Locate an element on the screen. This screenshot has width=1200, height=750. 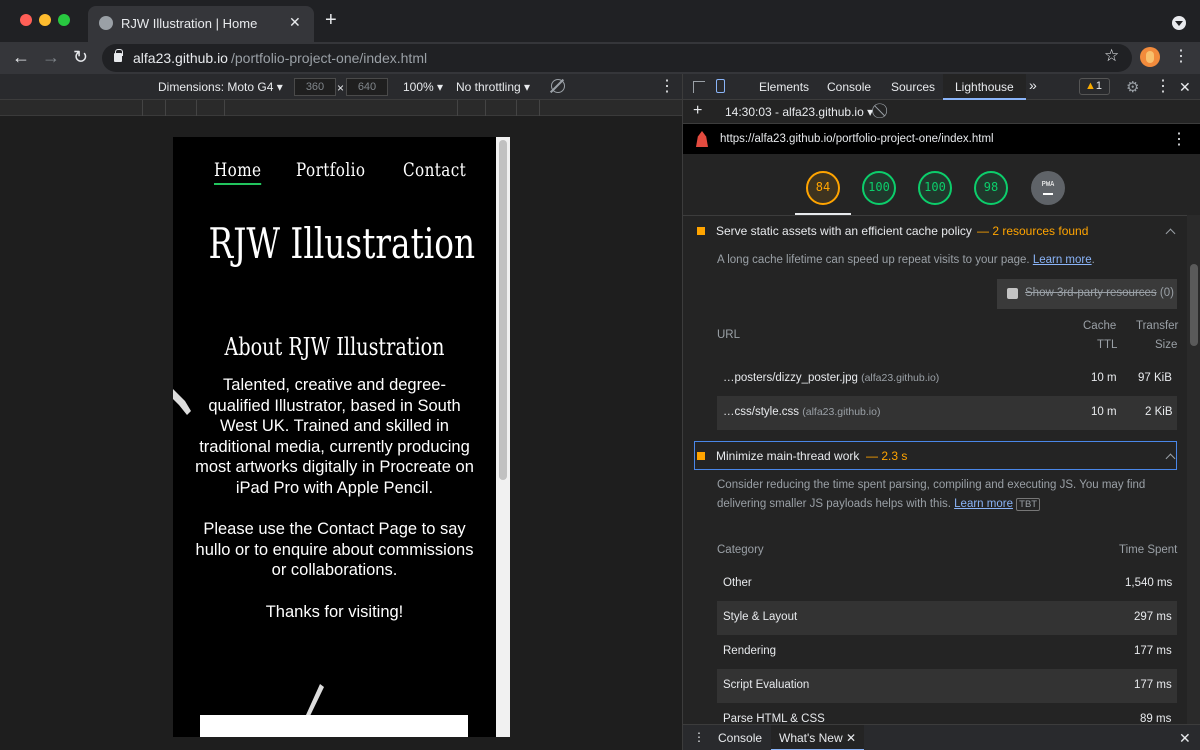
third-party-filter: Show 3rd-party resources (0) is located at coordinates (1087, 294).